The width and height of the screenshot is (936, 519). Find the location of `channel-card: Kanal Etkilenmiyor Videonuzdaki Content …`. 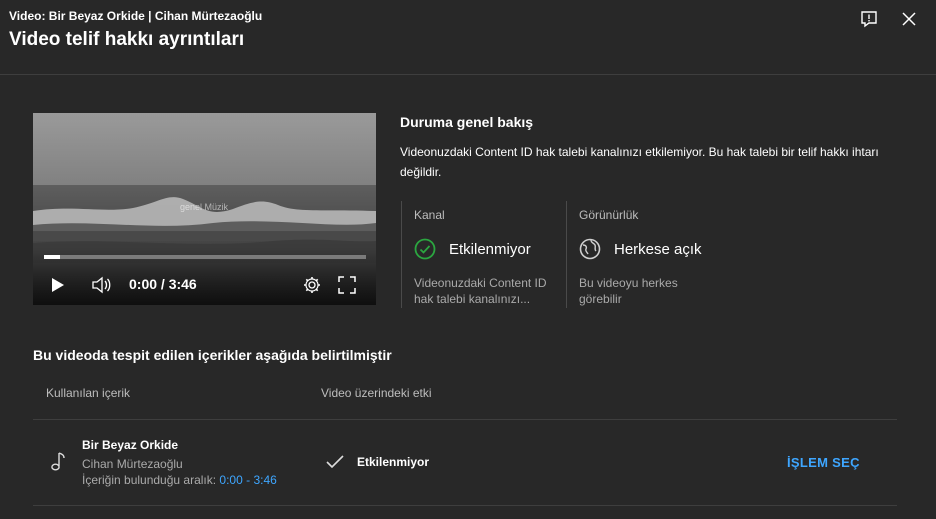

channel-card: Kanal Etkilenmiyor Videonuzdaki Content … is located at coordinates (481, 254).